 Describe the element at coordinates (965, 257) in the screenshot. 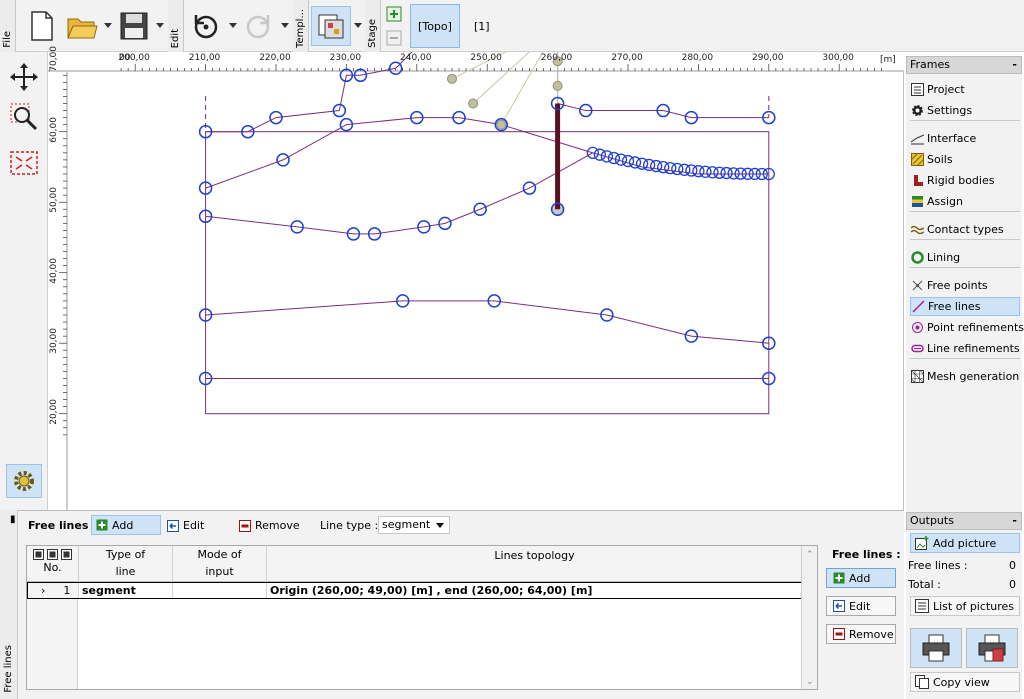

I see `frame-item-lining: Lining` at that location.